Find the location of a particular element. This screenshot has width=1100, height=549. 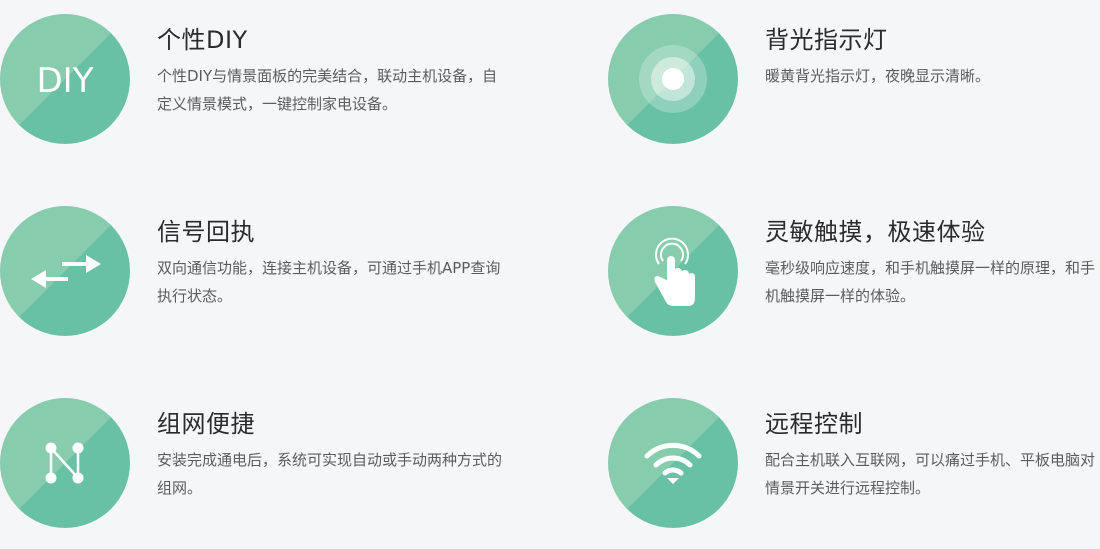

touch-hand-icon is located at coordinates (674, 271).